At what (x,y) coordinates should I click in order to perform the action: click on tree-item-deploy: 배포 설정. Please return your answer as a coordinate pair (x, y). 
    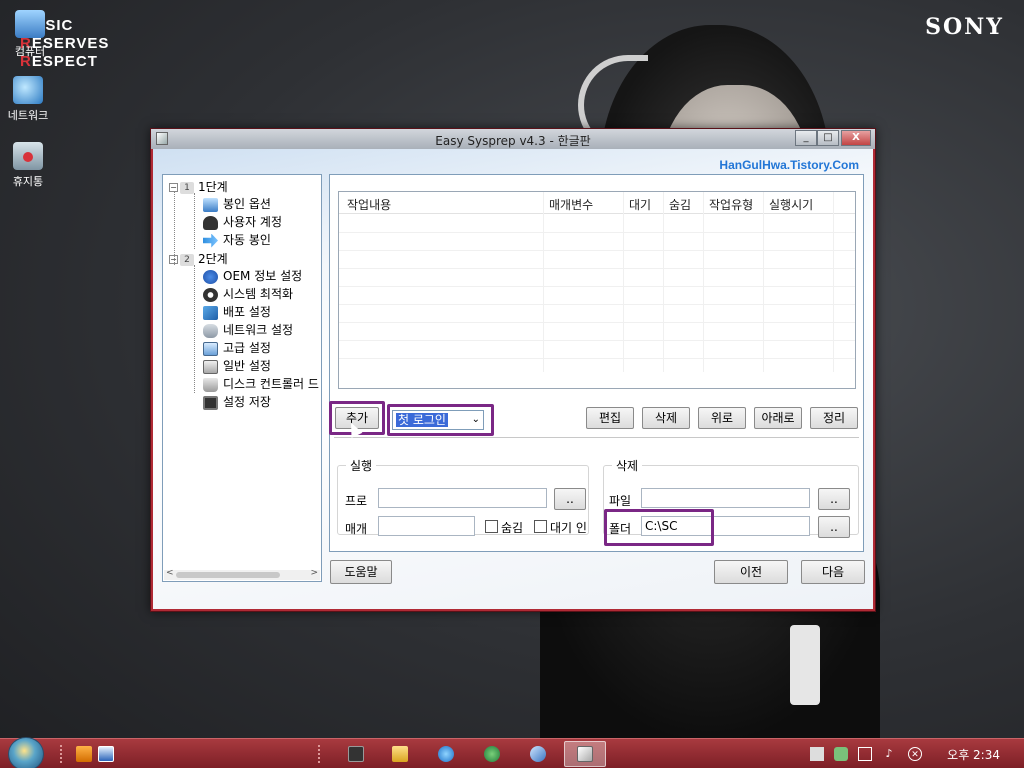
    Looking at the image, I should click on (237, 312).